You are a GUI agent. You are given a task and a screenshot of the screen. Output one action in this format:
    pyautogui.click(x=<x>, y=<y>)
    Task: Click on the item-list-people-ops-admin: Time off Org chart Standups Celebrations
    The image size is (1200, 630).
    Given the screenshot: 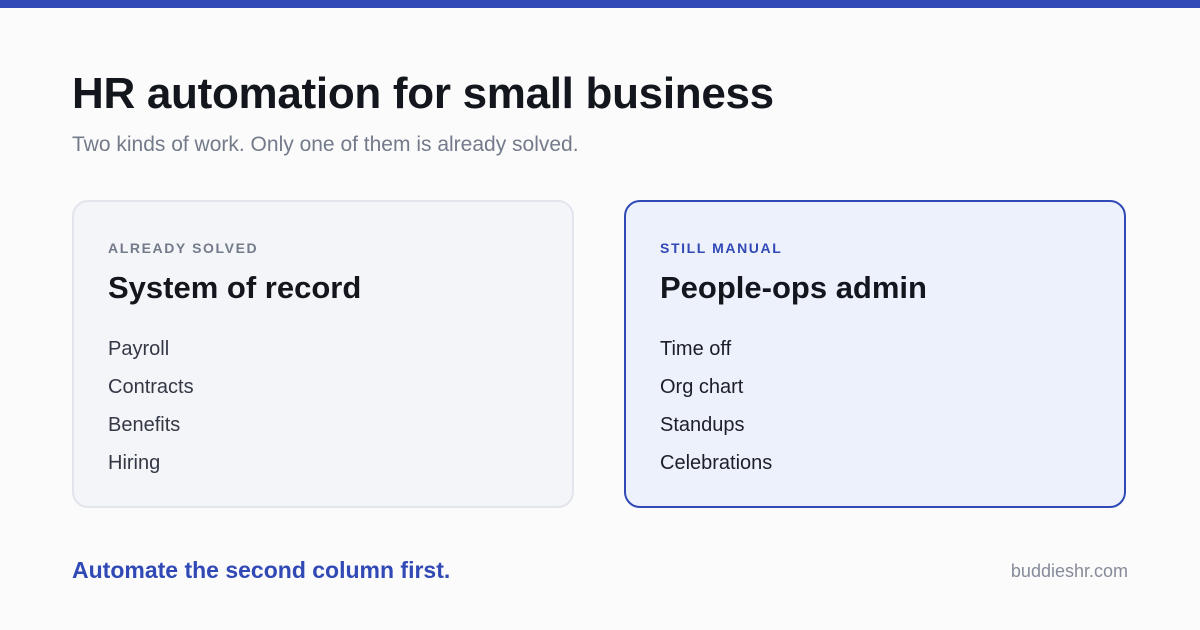 What is the action you would take?
    pyautogui.click(x=716, y=406)
    